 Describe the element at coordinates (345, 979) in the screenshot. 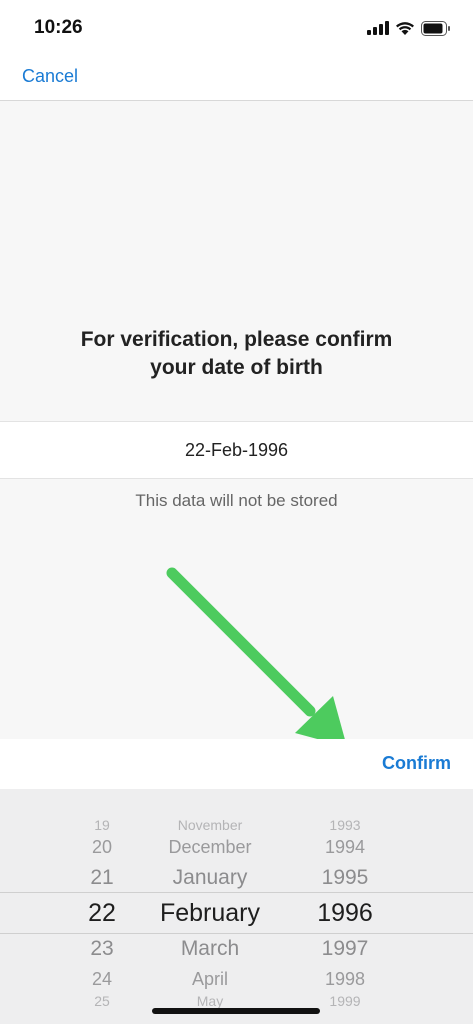

I see `picker-year-option: 1998` at that location.